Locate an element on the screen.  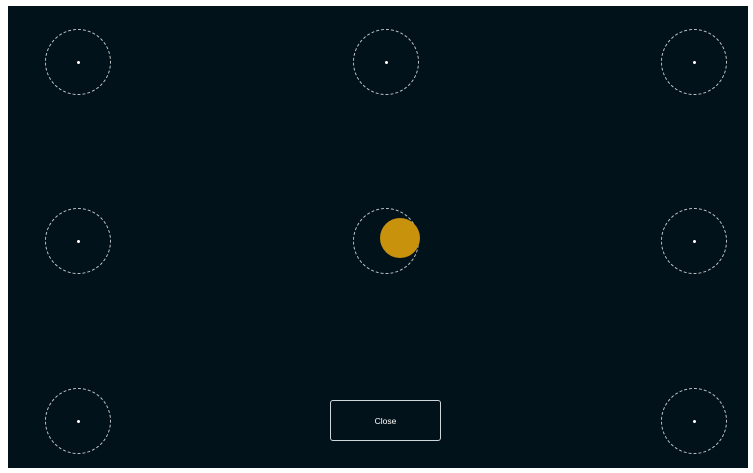
calibration-target-top-center is located at coordinates (386, 62).